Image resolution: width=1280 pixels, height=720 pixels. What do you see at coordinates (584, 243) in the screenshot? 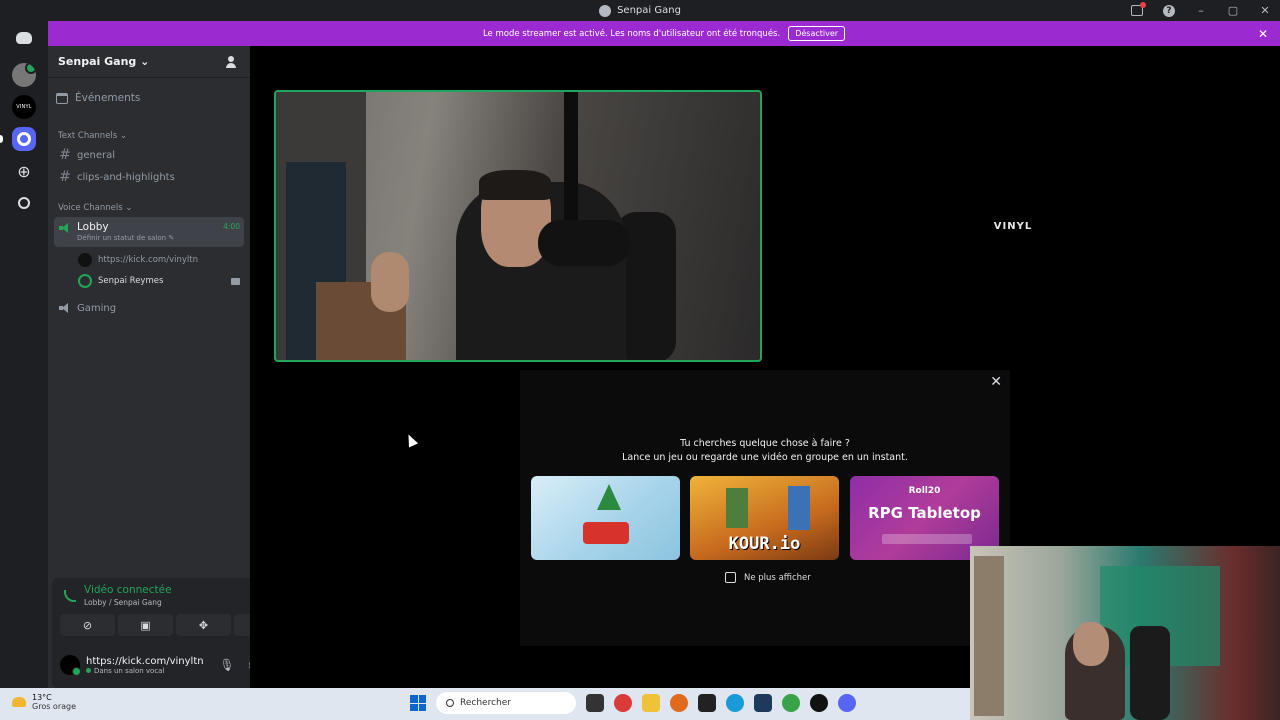
I see `video-microphone` at bounding box center [584, 243].